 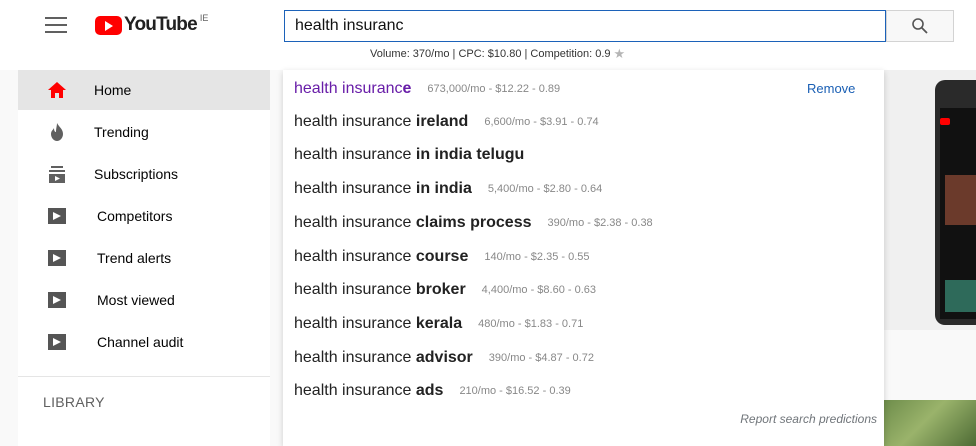 I want to click on suggestion-metrics: 480/mo - $1.83 - 0.71, so click(x=531, y=324).